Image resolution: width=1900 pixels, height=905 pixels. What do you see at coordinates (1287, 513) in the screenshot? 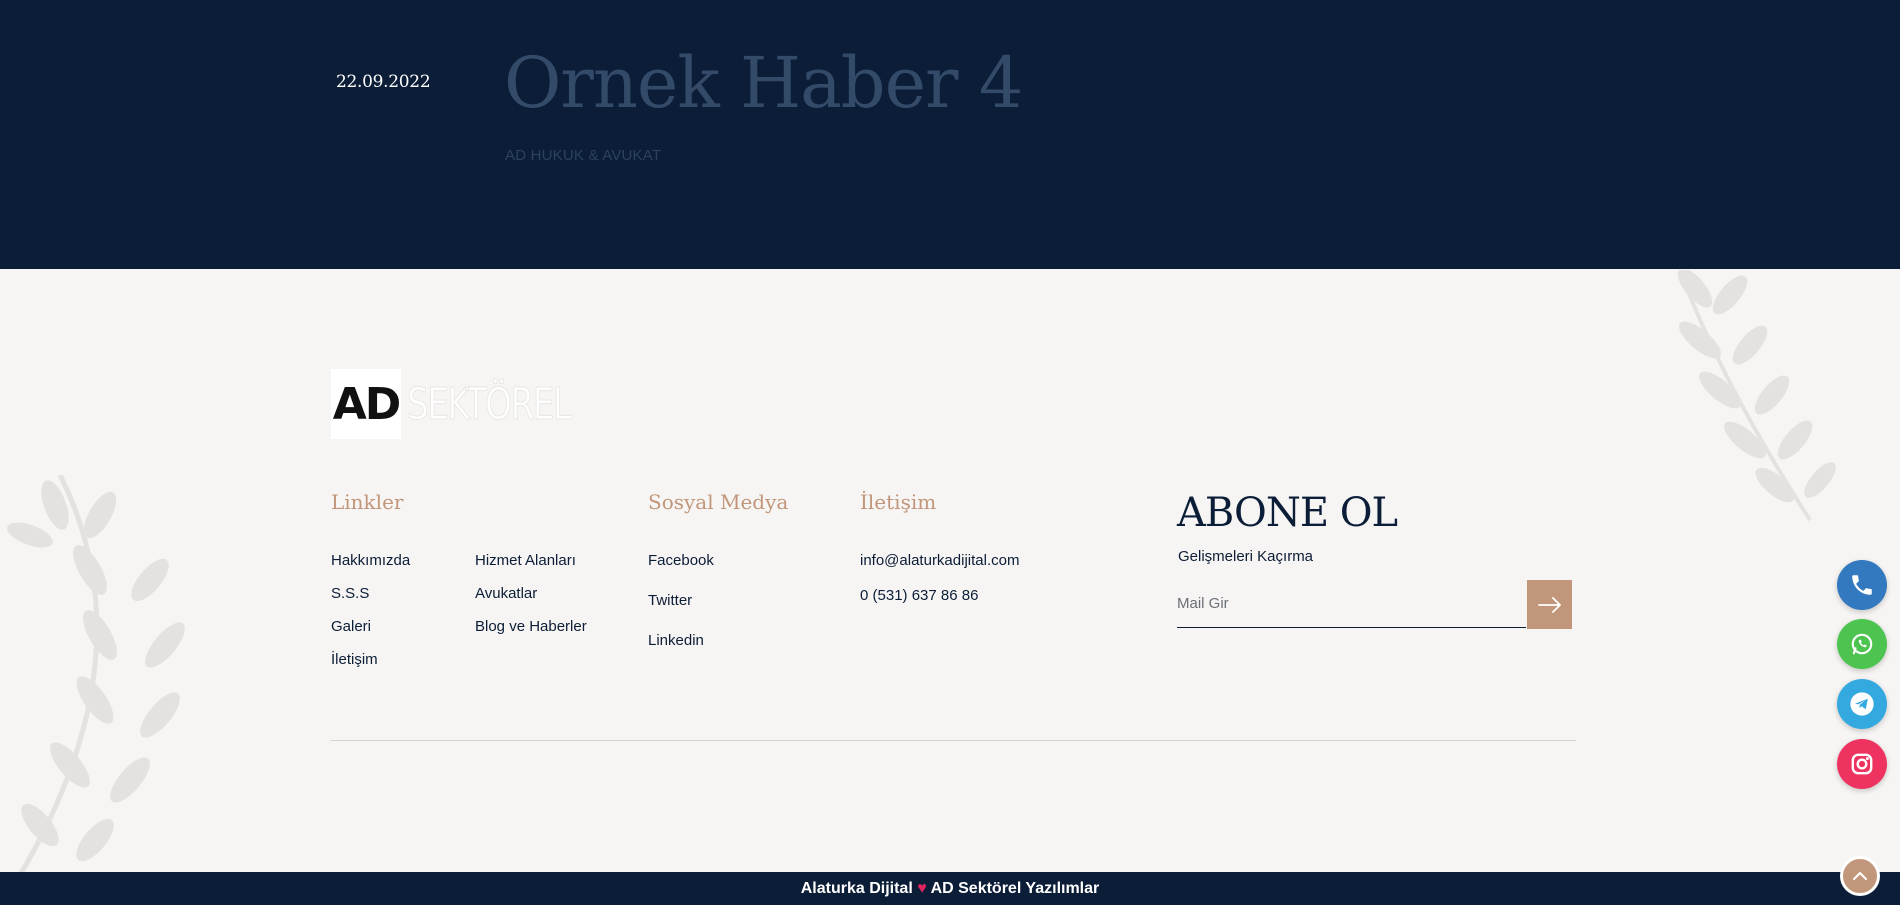
I see `subscribe-title: ABONE OL` at bounding box center [1287, 513].